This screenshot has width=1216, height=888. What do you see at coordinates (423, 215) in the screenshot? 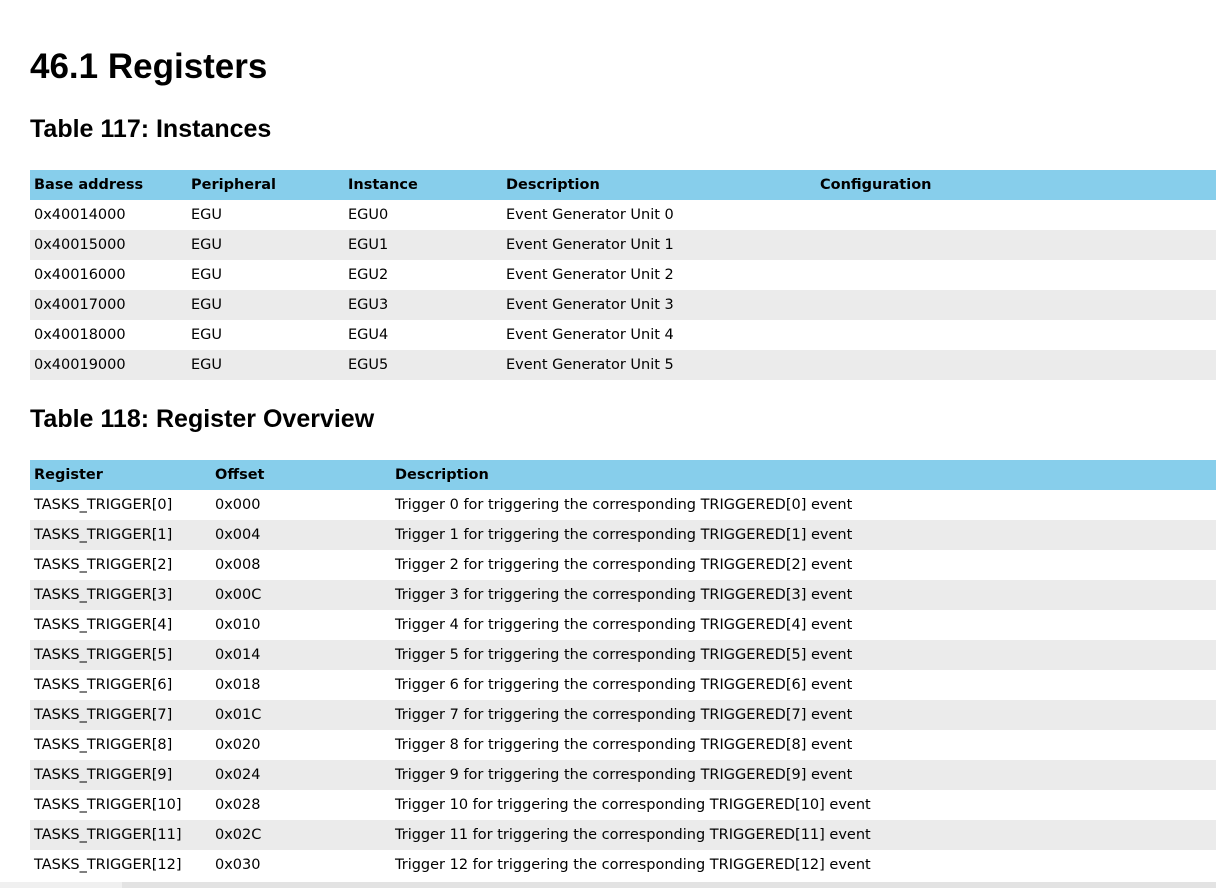
I see `instance-cell: EGU0` at bounding box center [423, 215].